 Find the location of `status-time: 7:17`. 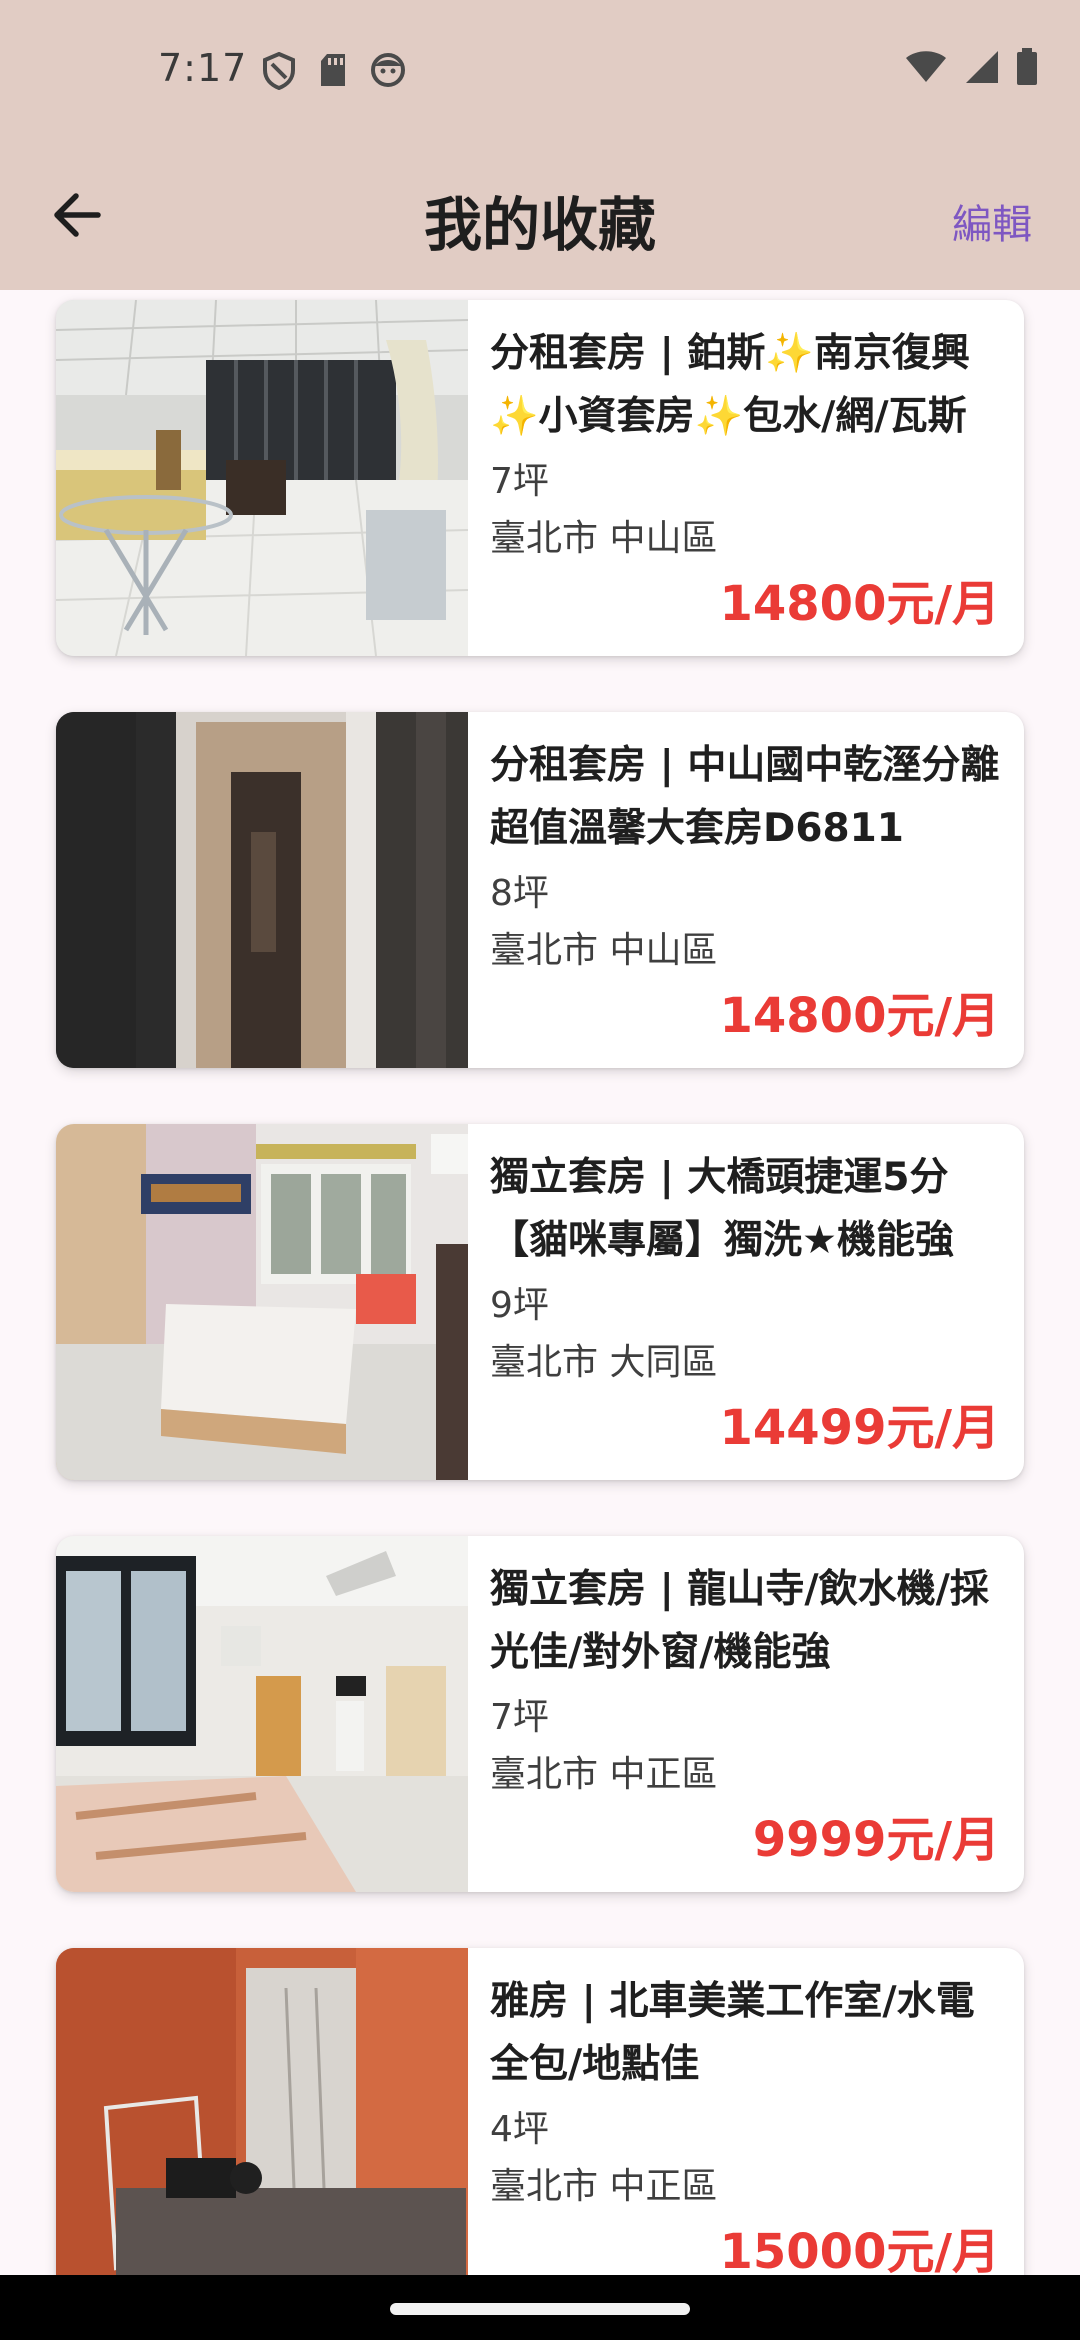

status-time: 7:17 is located at coordinates (203, 68).